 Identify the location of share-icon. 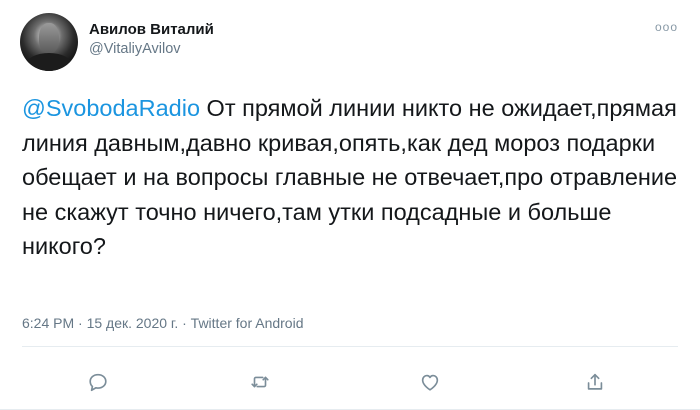
(595, 381).